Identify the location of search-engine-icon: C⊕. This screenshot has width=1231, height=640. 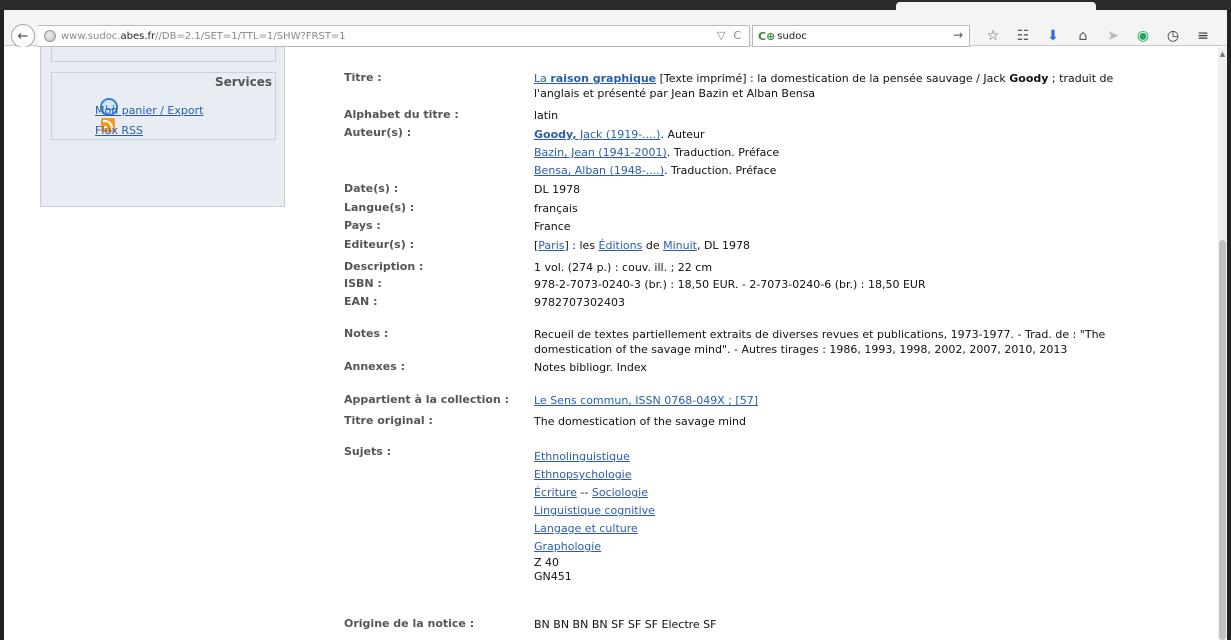
(766, 36).